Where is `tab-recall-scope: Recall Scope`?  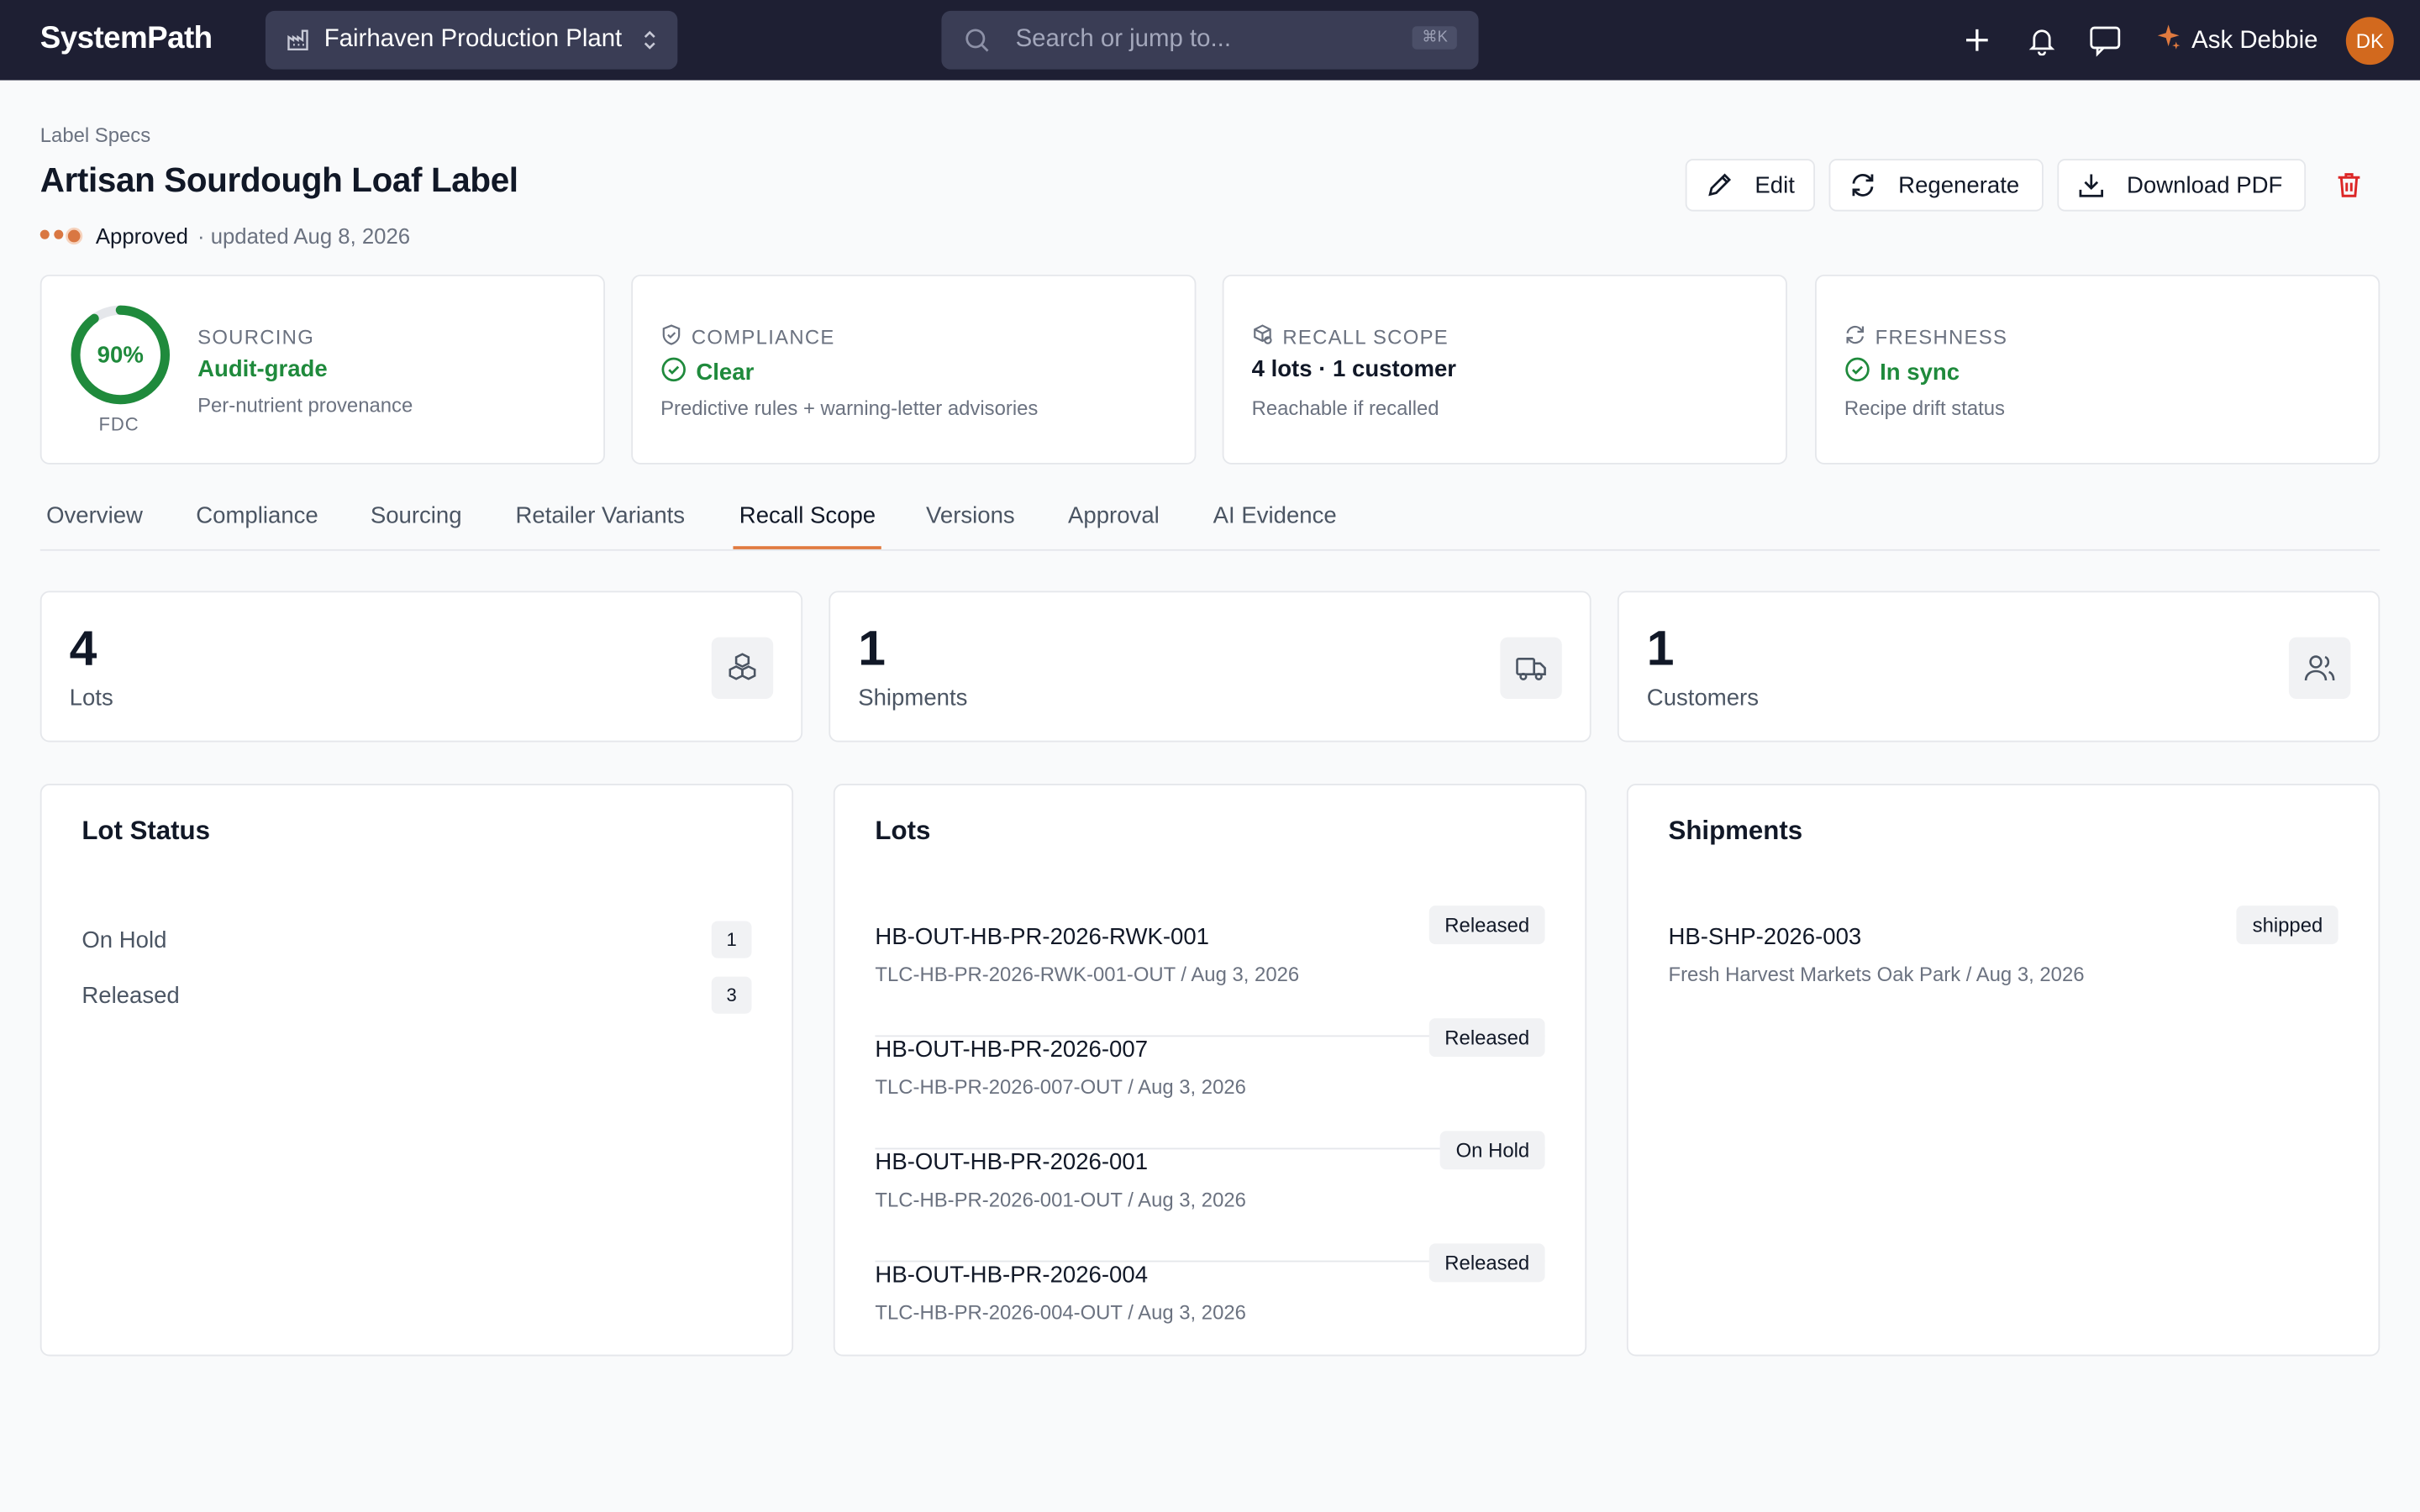
tab-recall-scope: Recall Scope is located at coordinates (808, 516).